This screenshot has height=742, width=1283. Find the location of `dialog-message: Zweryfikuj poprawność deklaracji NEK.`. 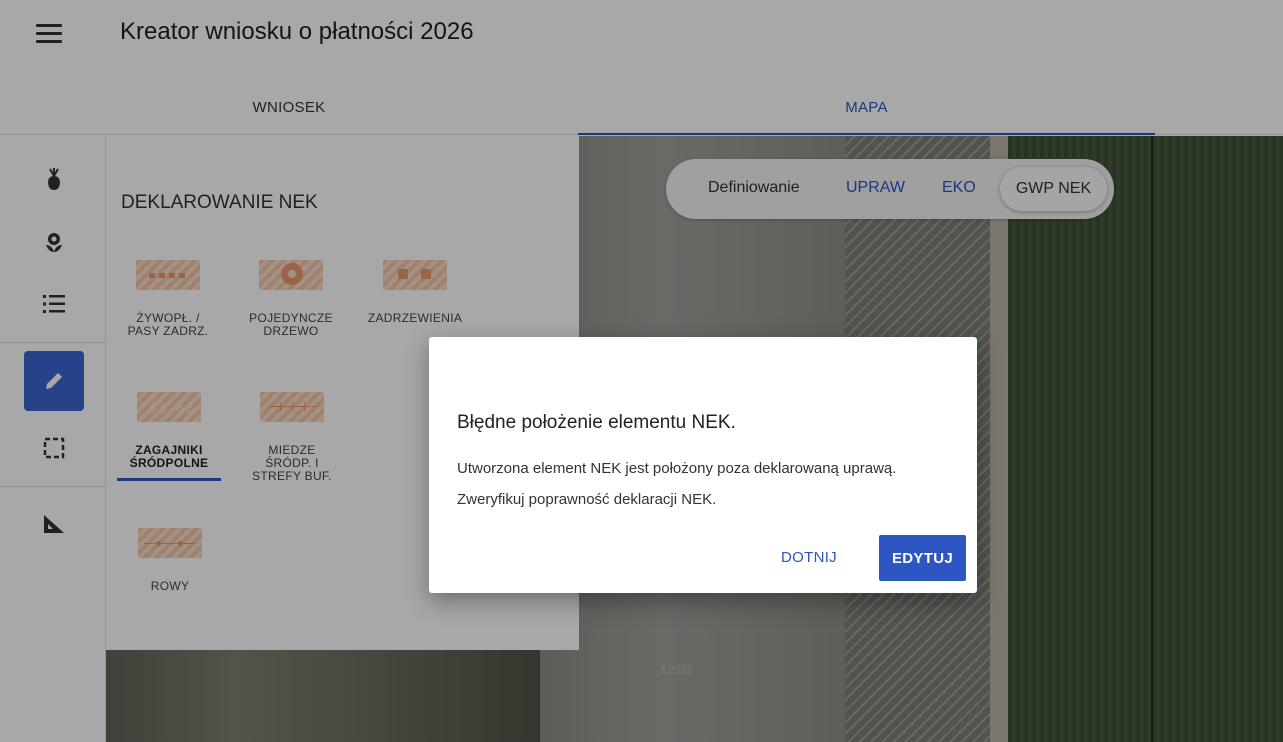

dialog-message: Zweryfikuj poprawność deklaracji NEK. is located at coordinates (587, 499).